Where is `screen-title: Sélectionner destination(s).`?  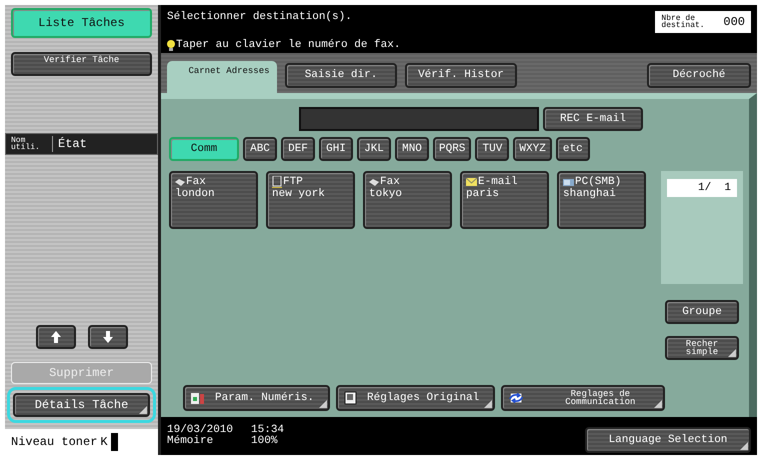
screen-title: Sélectionner destination(s). is located at coordinates (259, 17).